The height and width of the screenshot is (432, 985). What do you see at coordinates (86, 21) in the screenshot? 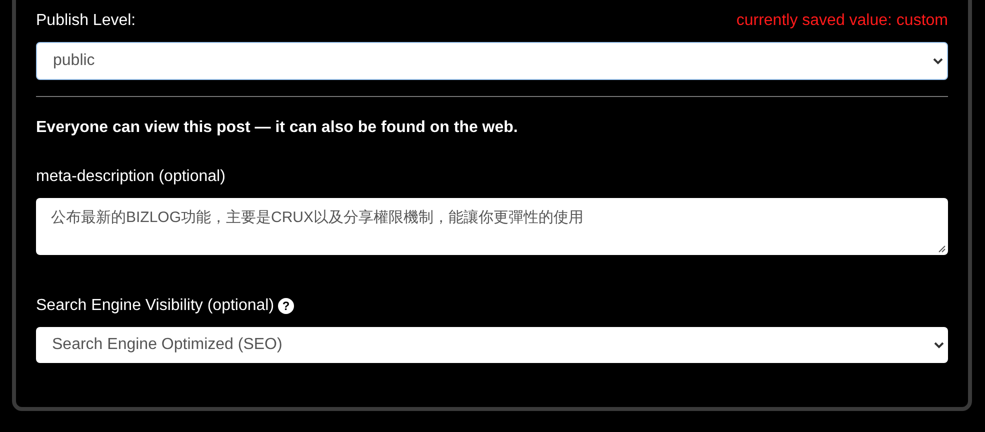
I see `field-label: Publish Level:` at bounding box center [86, 21].